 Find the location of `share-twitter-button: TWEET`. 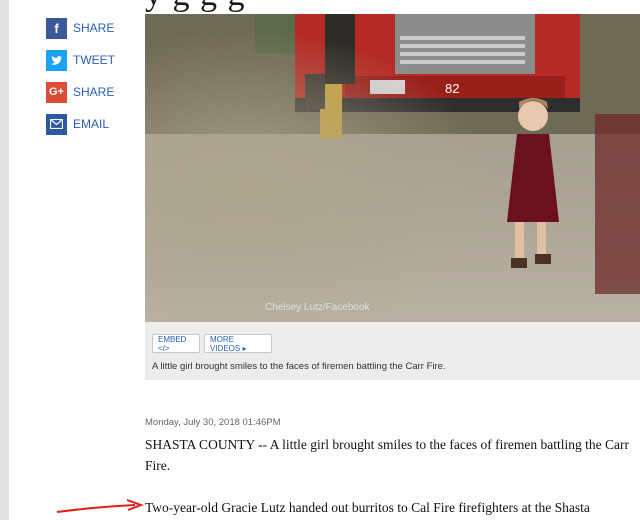

share-twitter-button: TWEET is located at coordinates (80, 60).